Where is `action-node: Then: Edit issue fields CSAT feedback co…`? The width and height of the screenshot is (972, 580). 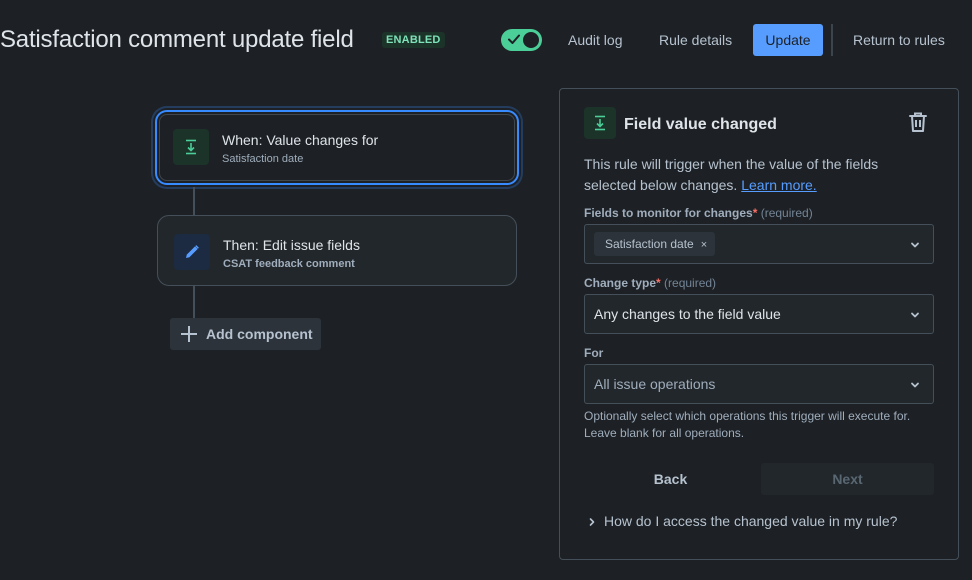 action-node: Then: Edit issue fields CSAT feedback co… is located at coordinates (337, 250).